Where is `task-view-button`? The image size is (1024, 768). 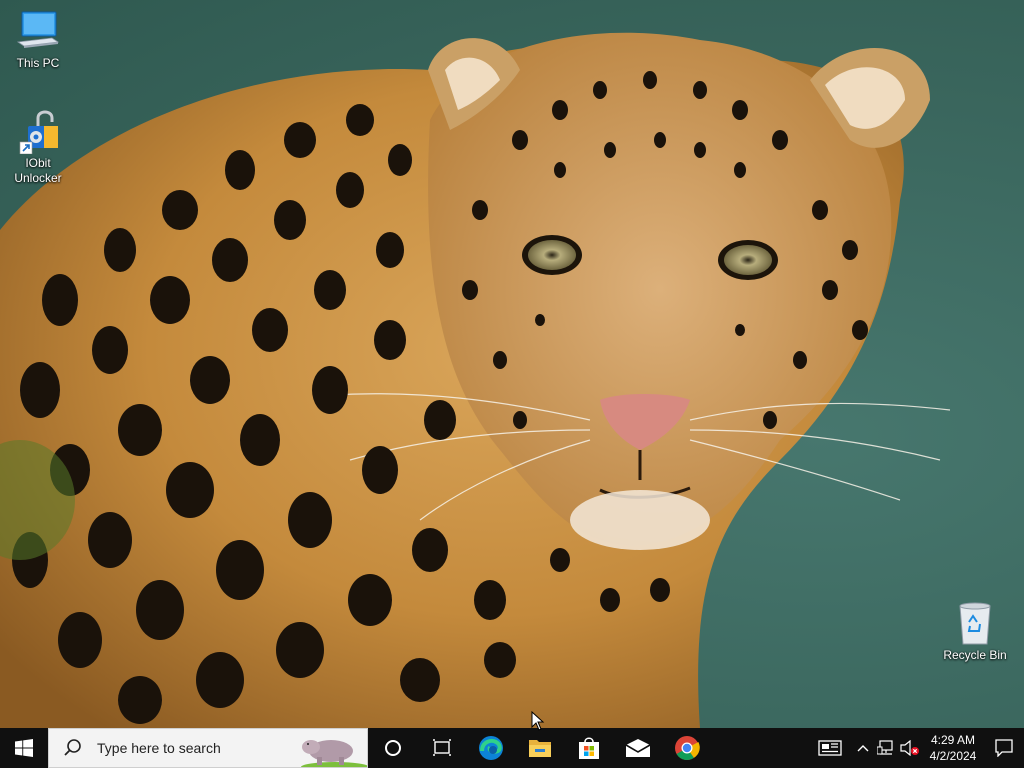
task-view-button is located at coordinates (441, 748).